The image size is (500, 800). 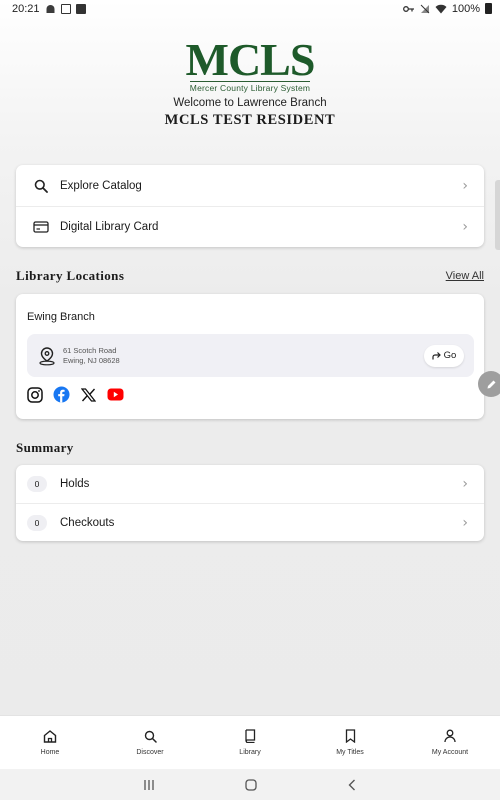 What do you see at coordinates (26, 8) in the screenshot?
I see `status-time: 20:21` at bounding box center [26, 8].